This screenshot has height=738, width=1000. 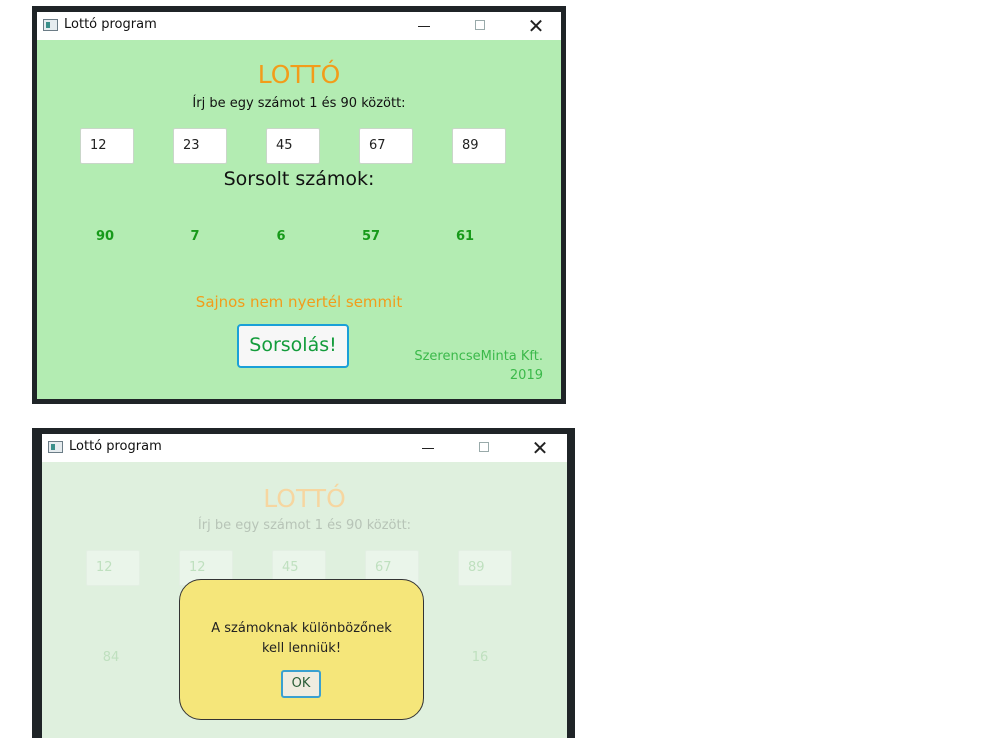 What do you see at coordinates (301, 684) in the screenshot?
I see `ok-button: OK` at bounding box center [301, 684].